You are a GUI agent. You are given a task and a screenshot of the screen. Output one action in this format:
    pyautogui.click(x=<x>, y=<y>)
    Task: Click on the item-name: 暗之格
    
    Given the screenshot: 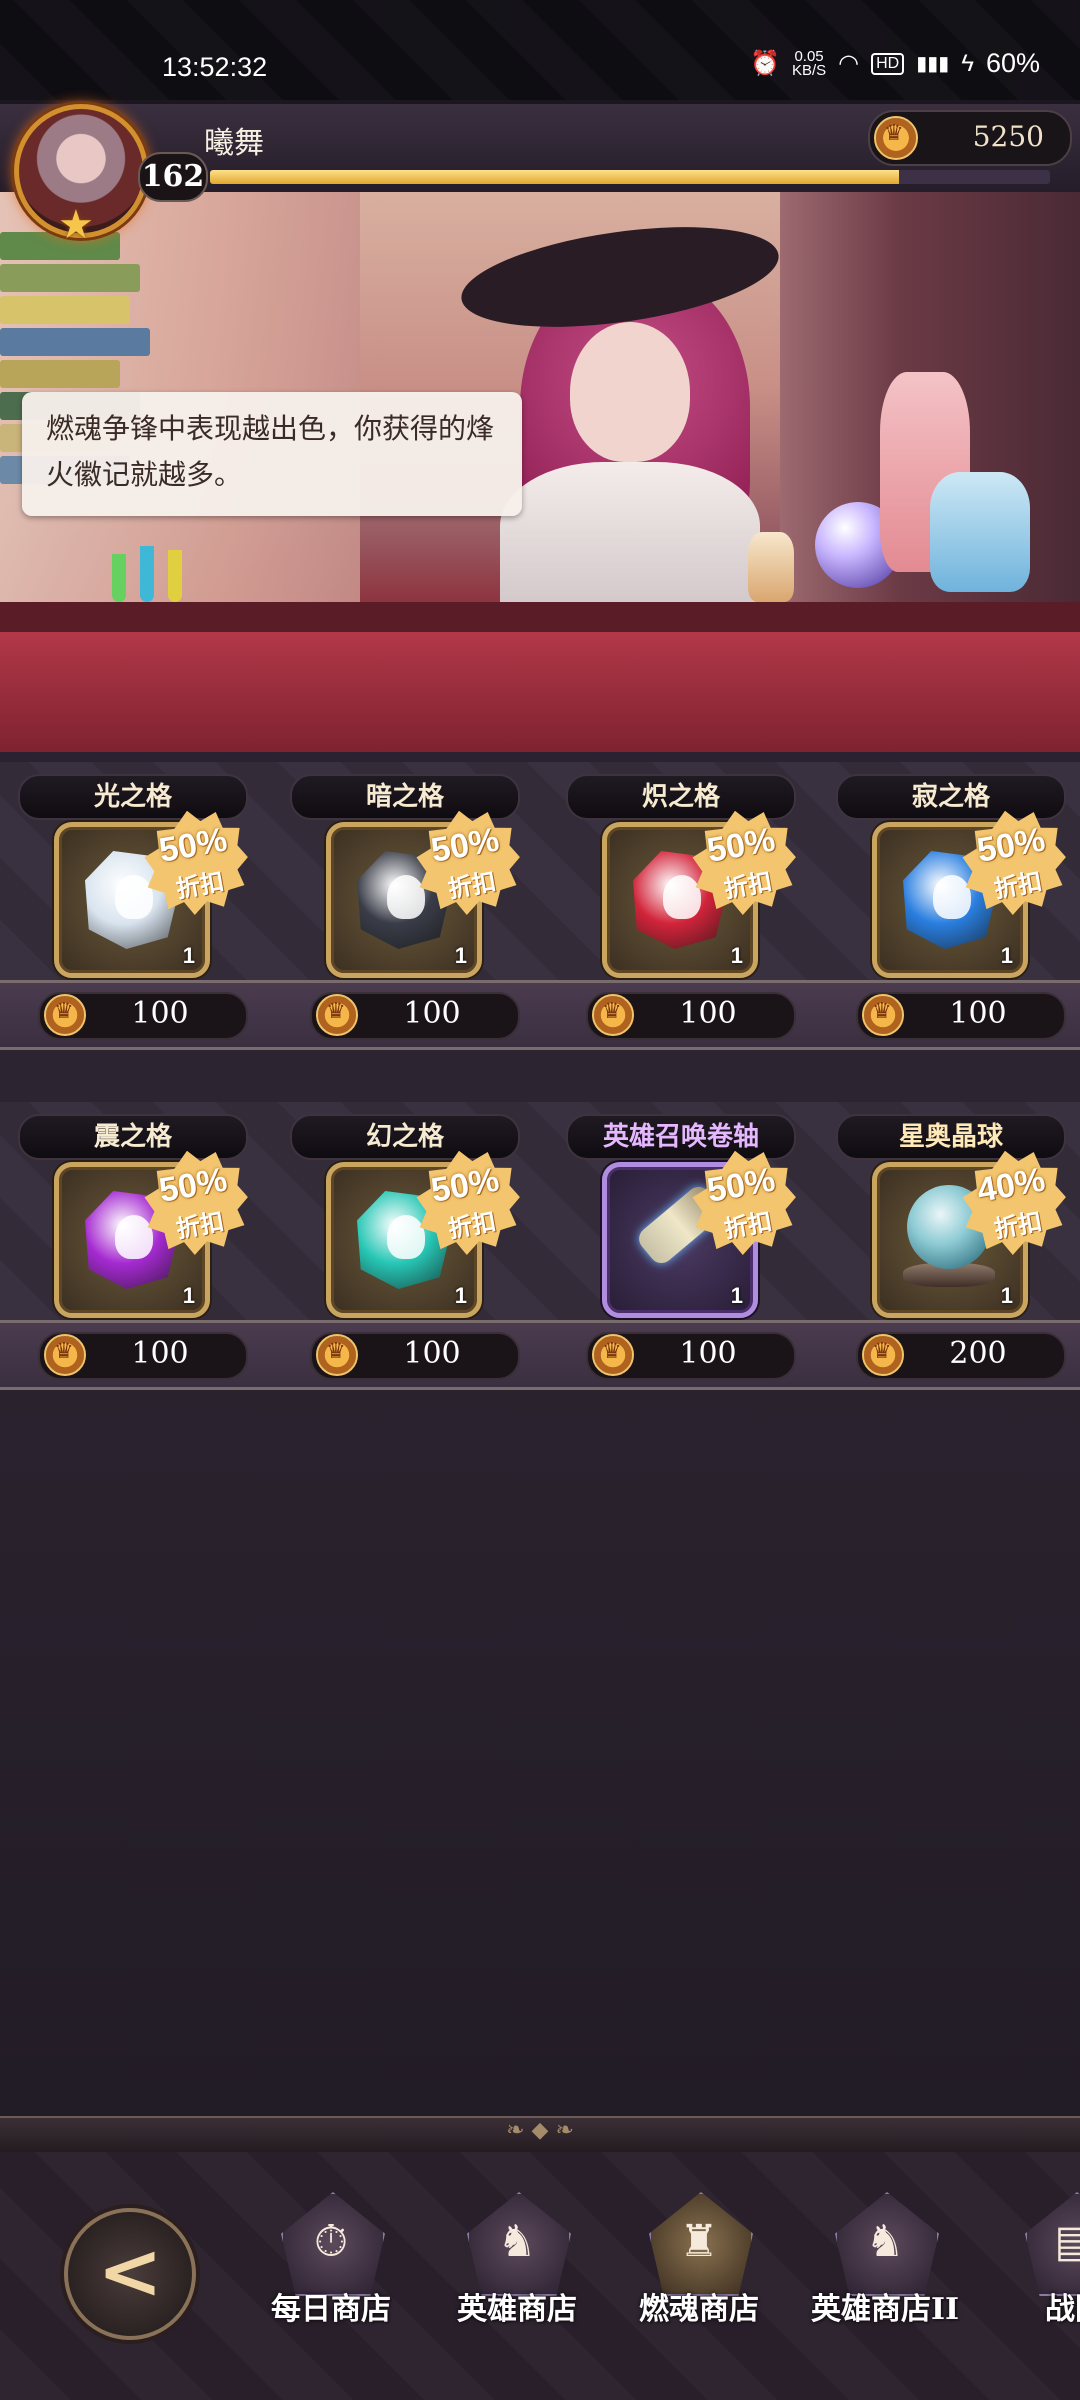 What is the action you would take?
    pyautogui.click(x=405, y=797)
    